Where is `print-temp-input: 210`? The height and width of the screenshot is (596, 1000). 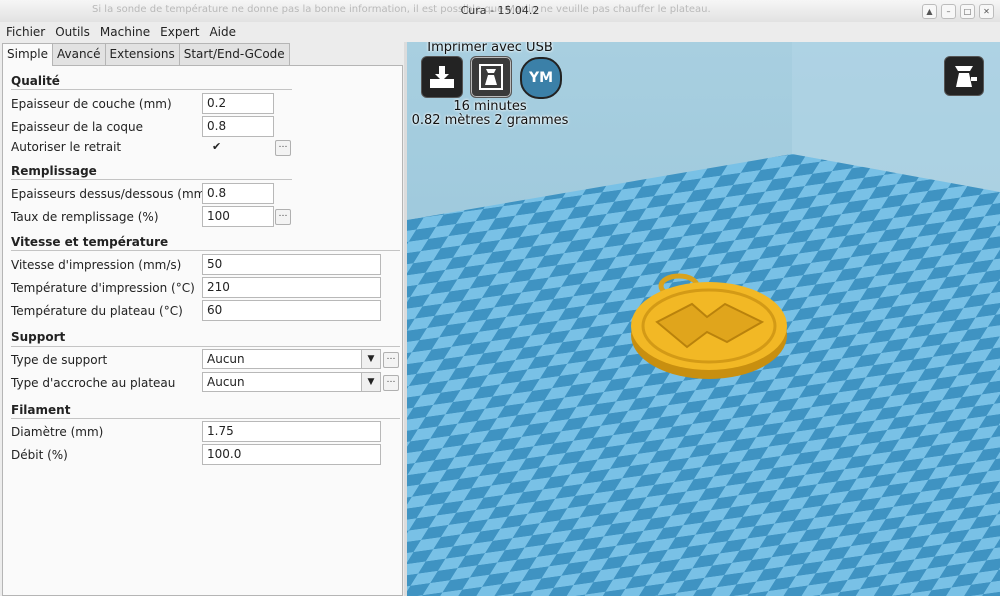 print-temp-input: 210 is located at coordinates (291, 287).